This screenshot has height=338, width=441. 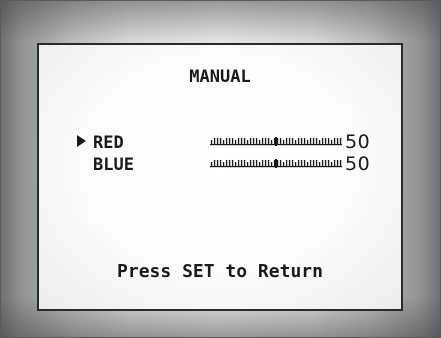 I want to click on menu-item-blue: BLUE 50, so click(x=220, y=164).